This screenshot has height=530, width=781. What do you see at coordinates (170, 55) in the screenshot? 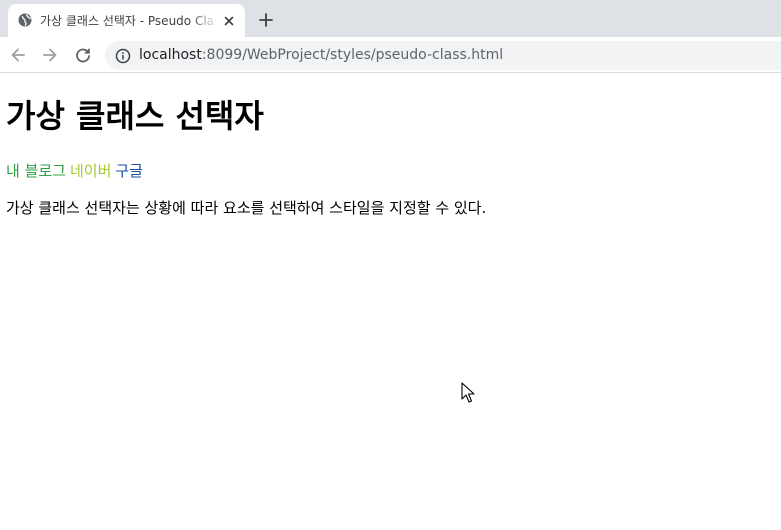
I see `url-host: localhost` at bounding box center [170, 55].